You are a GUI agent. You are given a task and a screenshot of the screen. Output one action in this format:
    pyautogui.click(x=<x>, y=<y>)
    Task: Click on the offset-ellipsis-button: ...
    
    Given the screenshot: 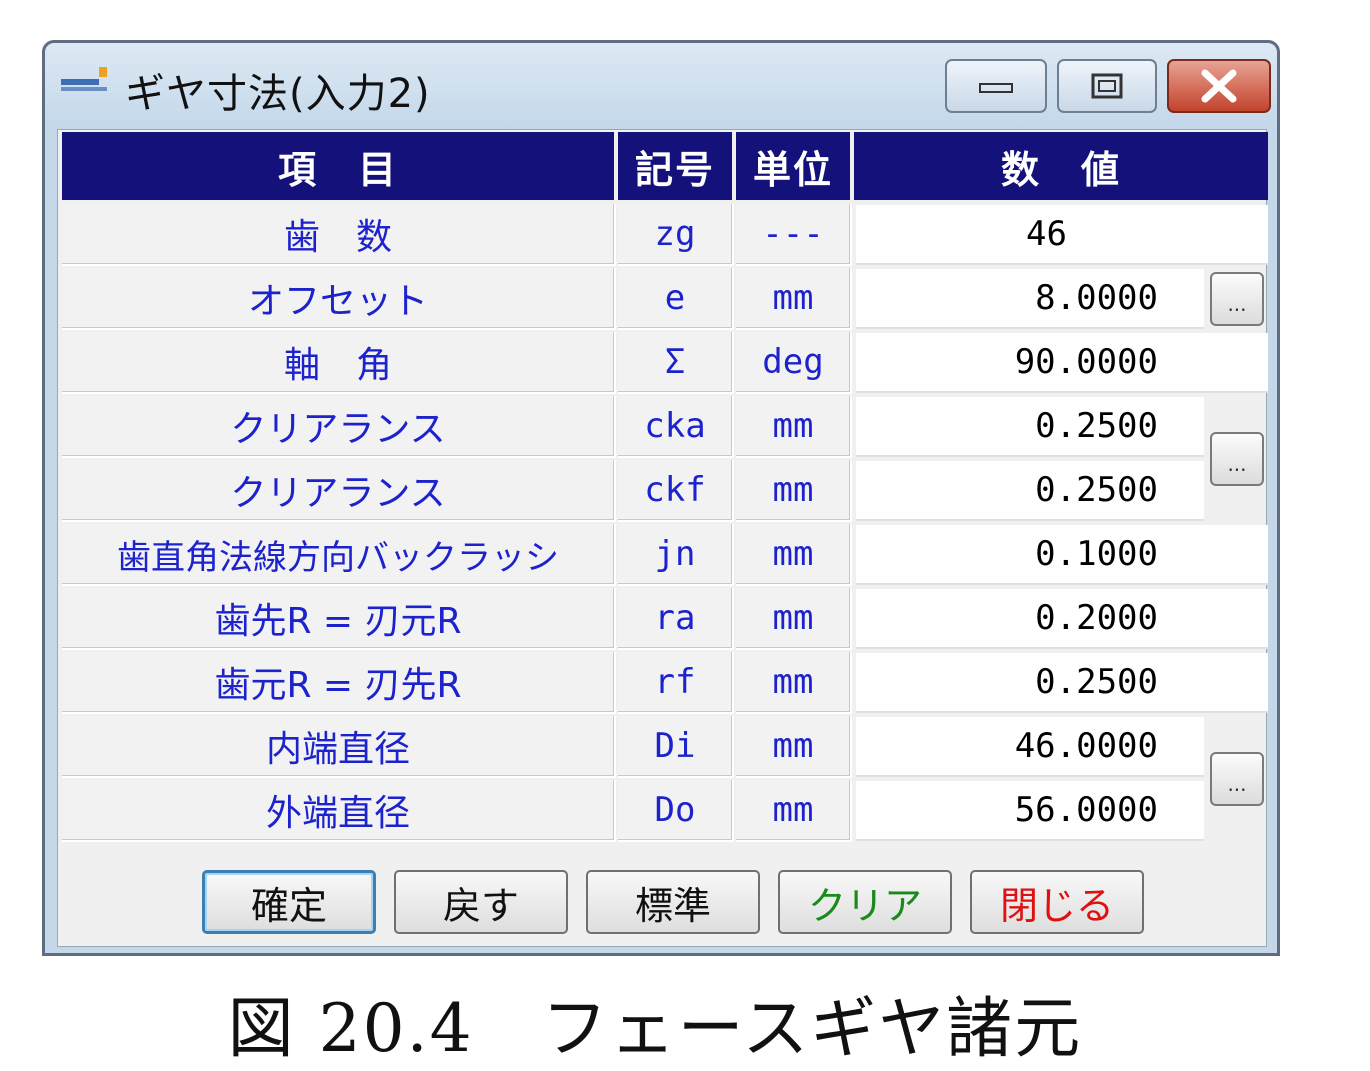 What is the action you would take?
    pyautogui.click(x=1237, y=299)
    